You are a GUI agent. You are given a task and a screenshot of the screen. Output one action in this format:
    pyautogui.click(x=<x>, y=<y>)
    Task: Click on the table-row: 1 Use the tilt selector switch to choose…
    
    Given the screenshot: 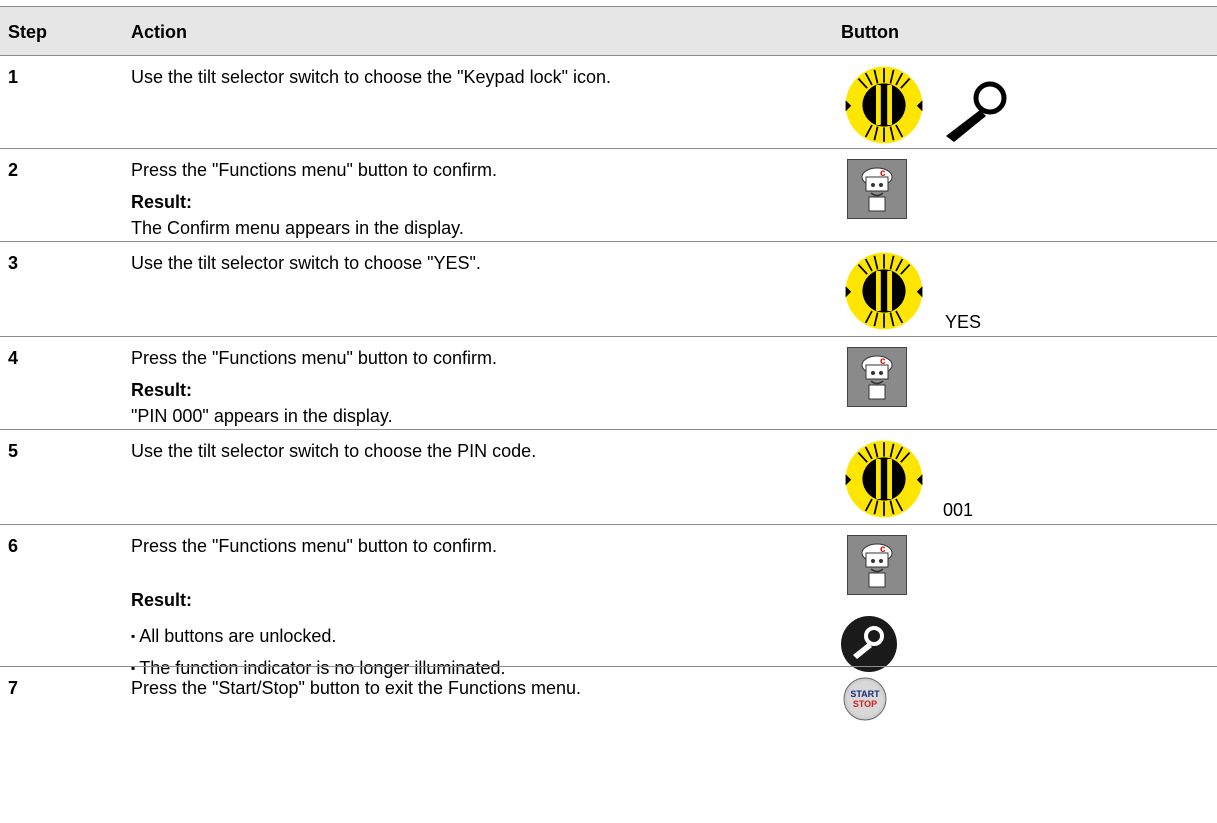 What is the action you would take?
    pyautogui.click(x=608, y=102)
    